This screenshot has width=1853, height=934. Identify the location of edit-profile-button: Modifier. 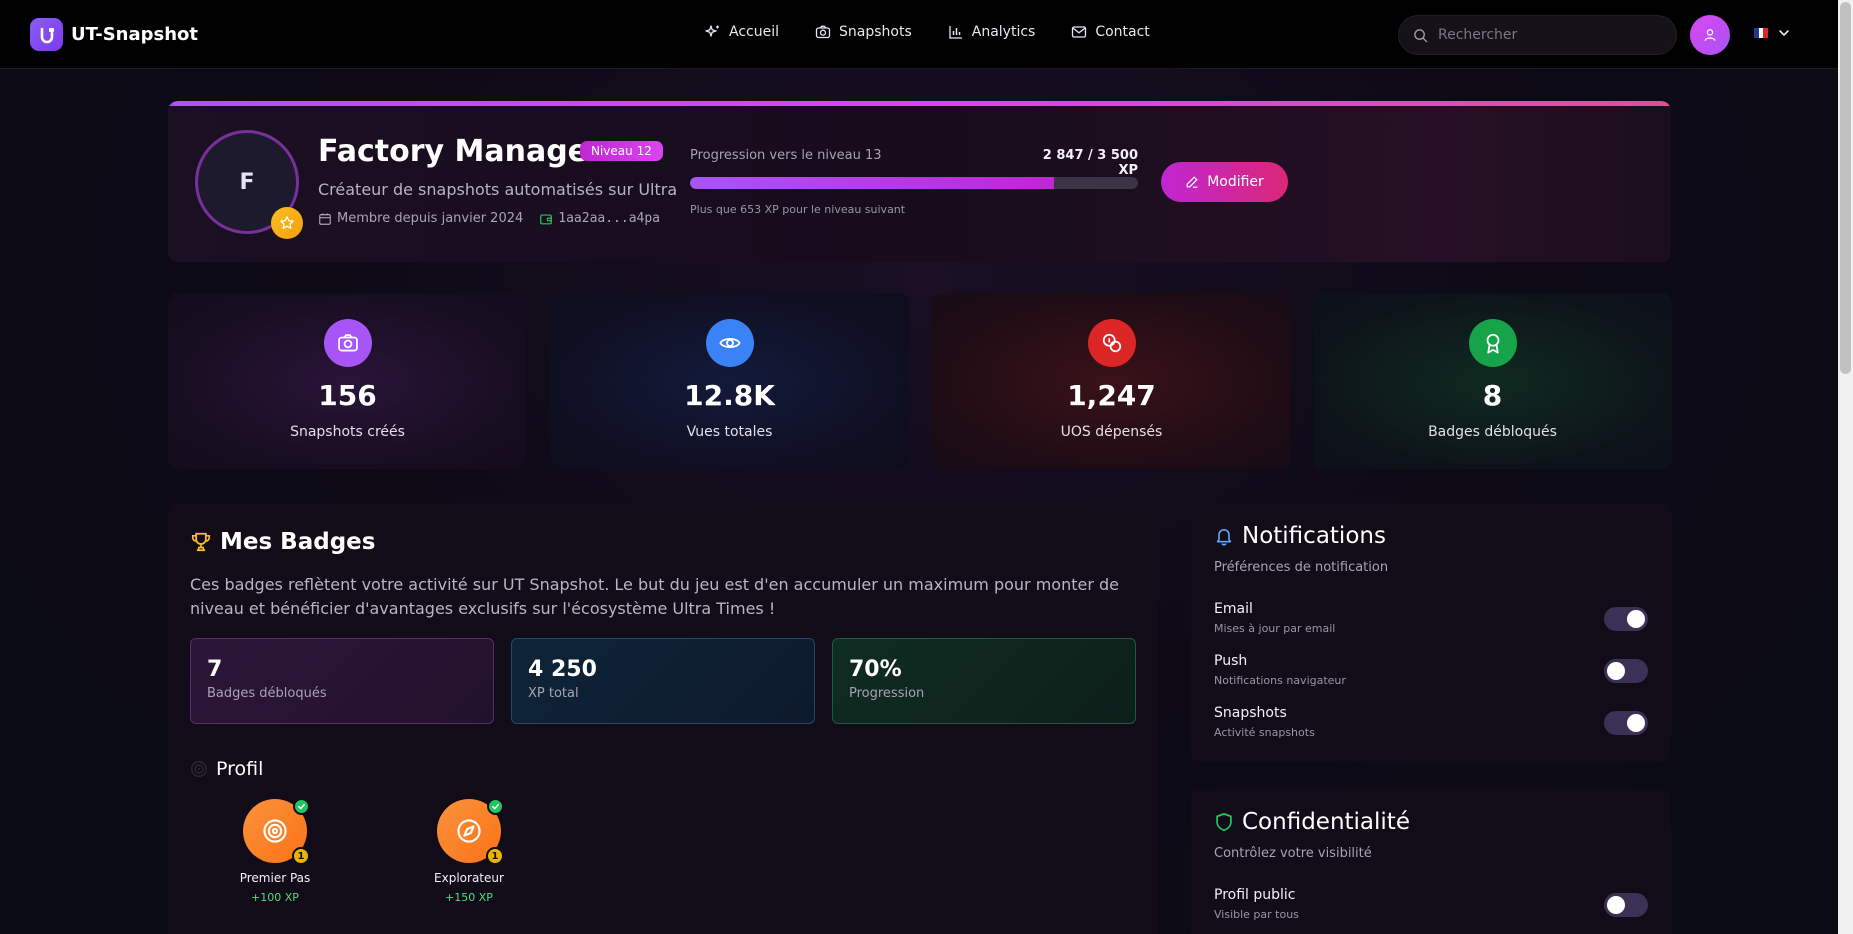
(1224, 182).